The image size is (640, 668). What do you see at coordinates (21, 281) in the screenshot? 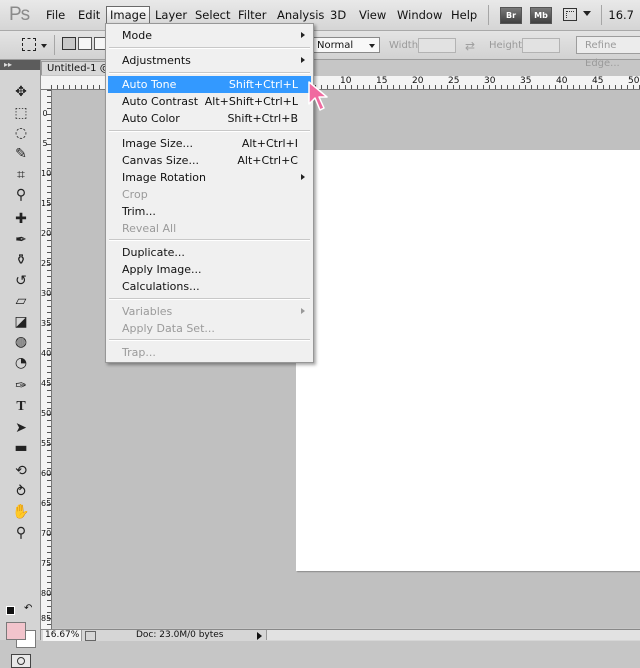
I see `history-brush-tool-icon: ↺` at bounding box center [21, 281].